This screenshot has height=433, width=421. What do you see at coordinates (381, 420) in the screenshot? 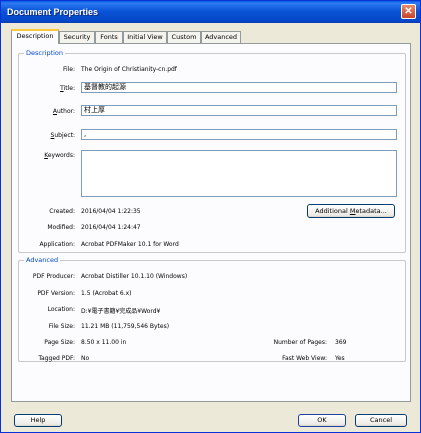
I see `cancel-button: Cancel` at bounding box center [381, 420].